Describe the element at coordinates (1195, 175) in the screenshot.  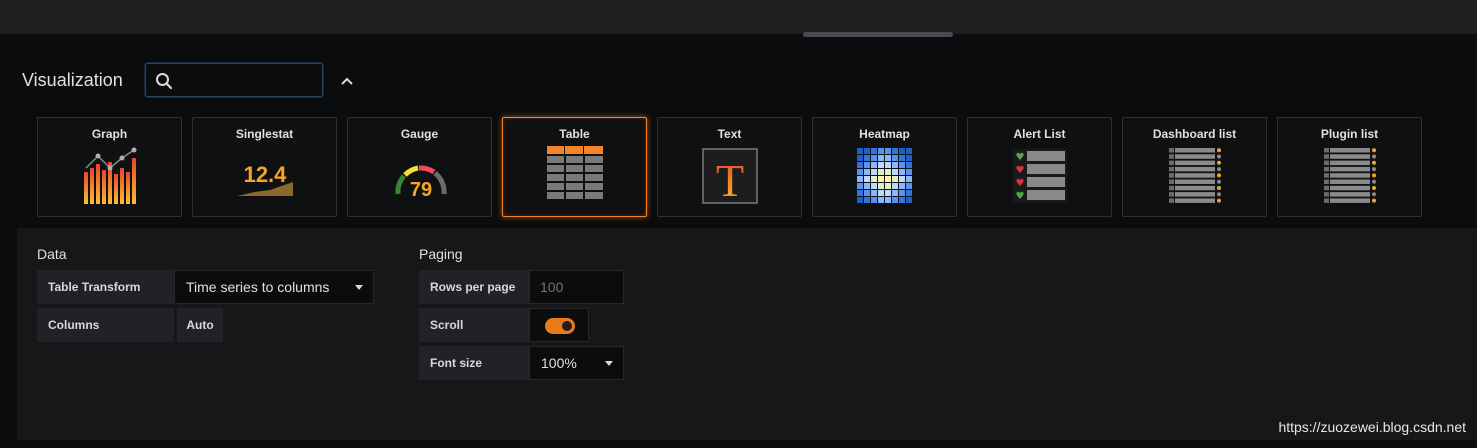
I see `dashboard-list-icon` at that location.